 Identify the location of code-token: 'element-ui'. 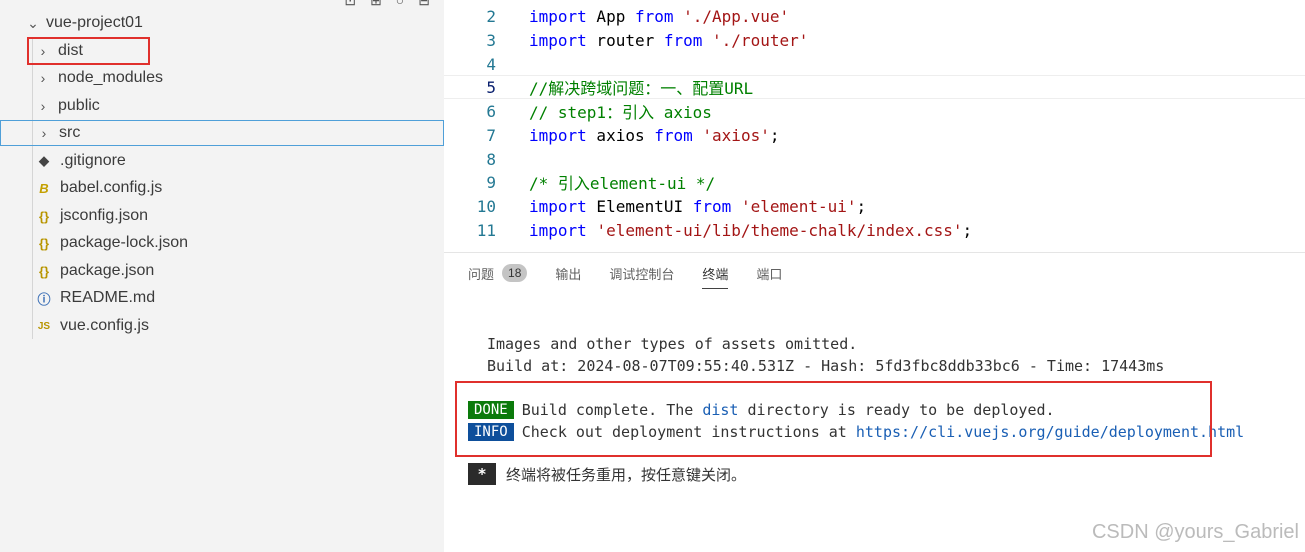
(798, 206).